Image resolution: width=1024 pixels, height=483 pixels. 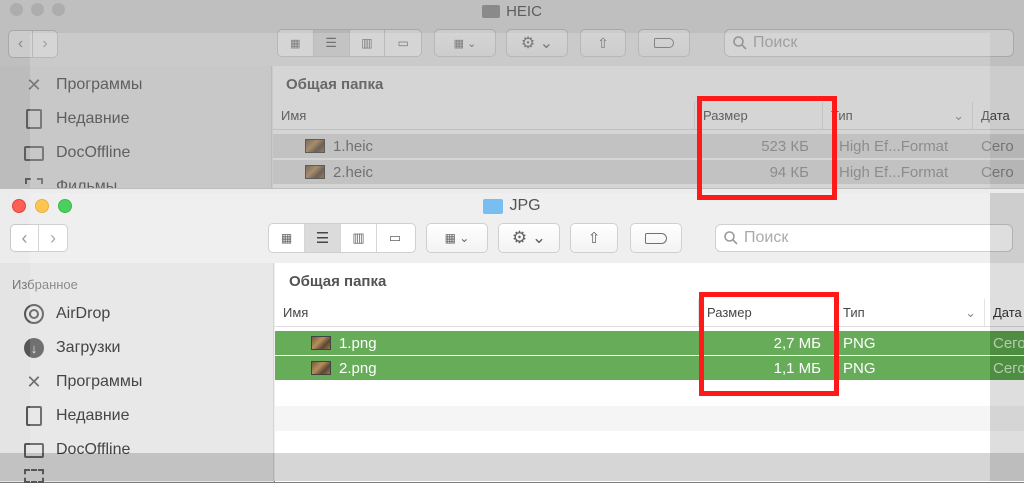 What do you see at coordinates (1007, 337) in the screenshot?
I see `dim-overlay-right` at bounding box center [1007, 337].